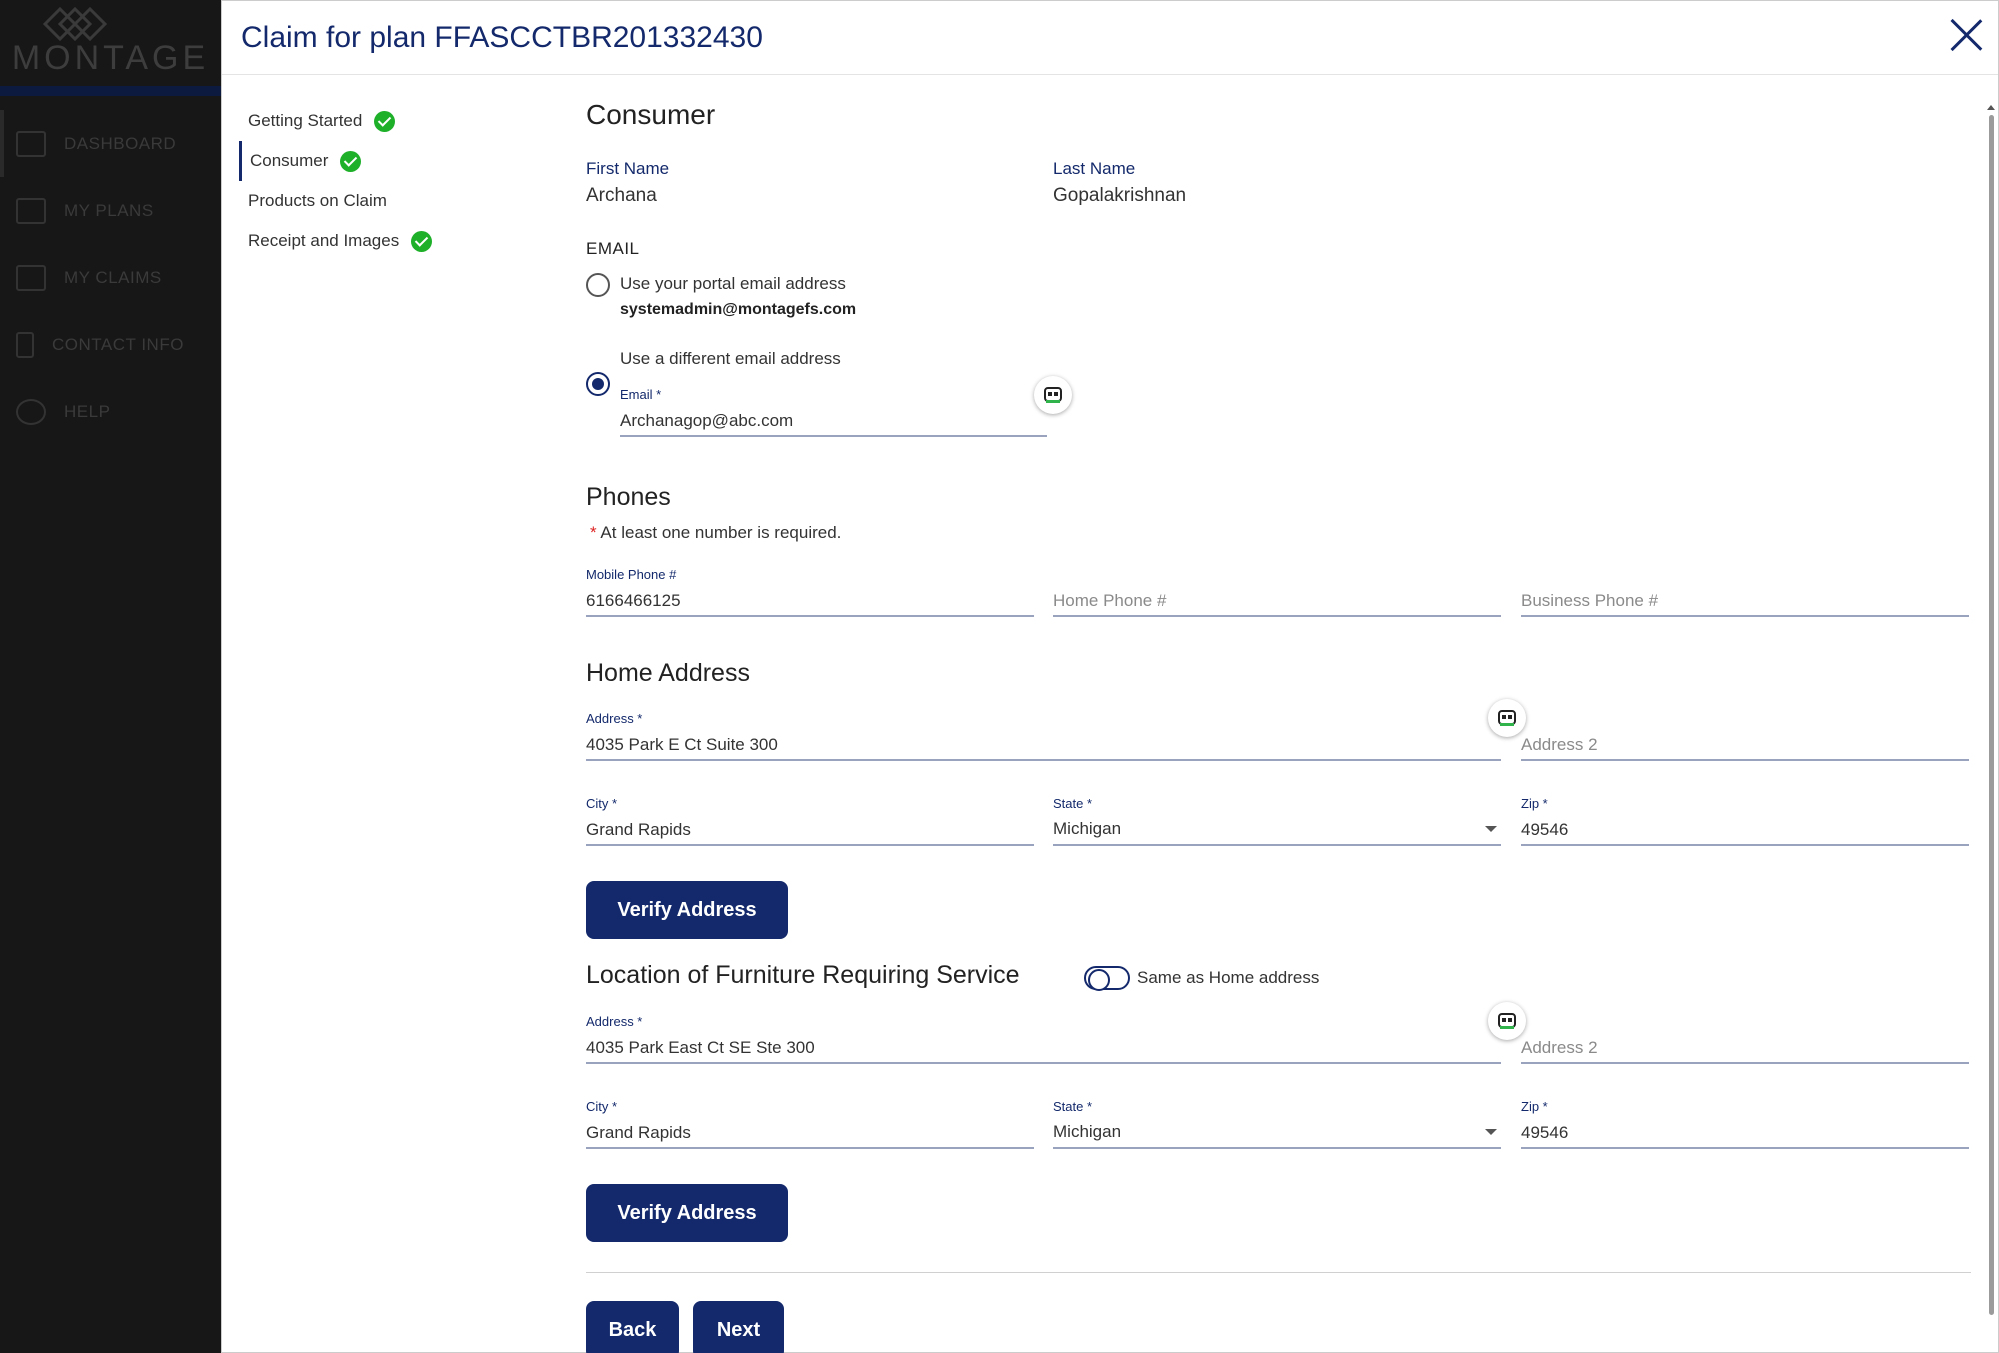 The width and height of the screenshot is (1999, 1353). I want to click on service-address2-field, so click(1745, 1039).